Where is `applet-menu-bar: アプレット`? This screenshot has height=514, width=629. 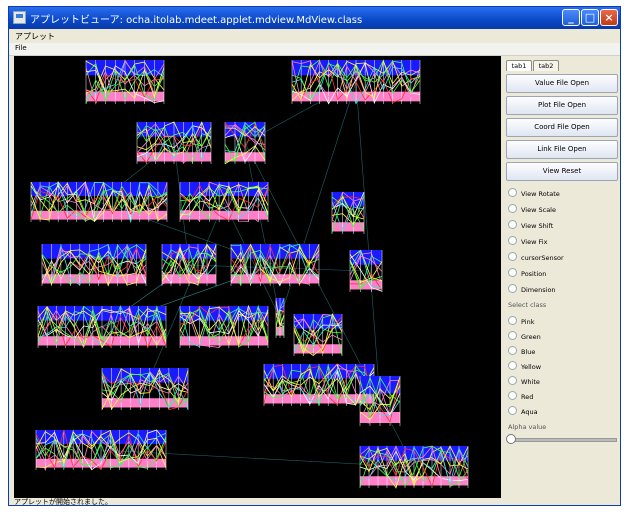
applet-menu-bar: アプレット is located at coordinates (314, 36).